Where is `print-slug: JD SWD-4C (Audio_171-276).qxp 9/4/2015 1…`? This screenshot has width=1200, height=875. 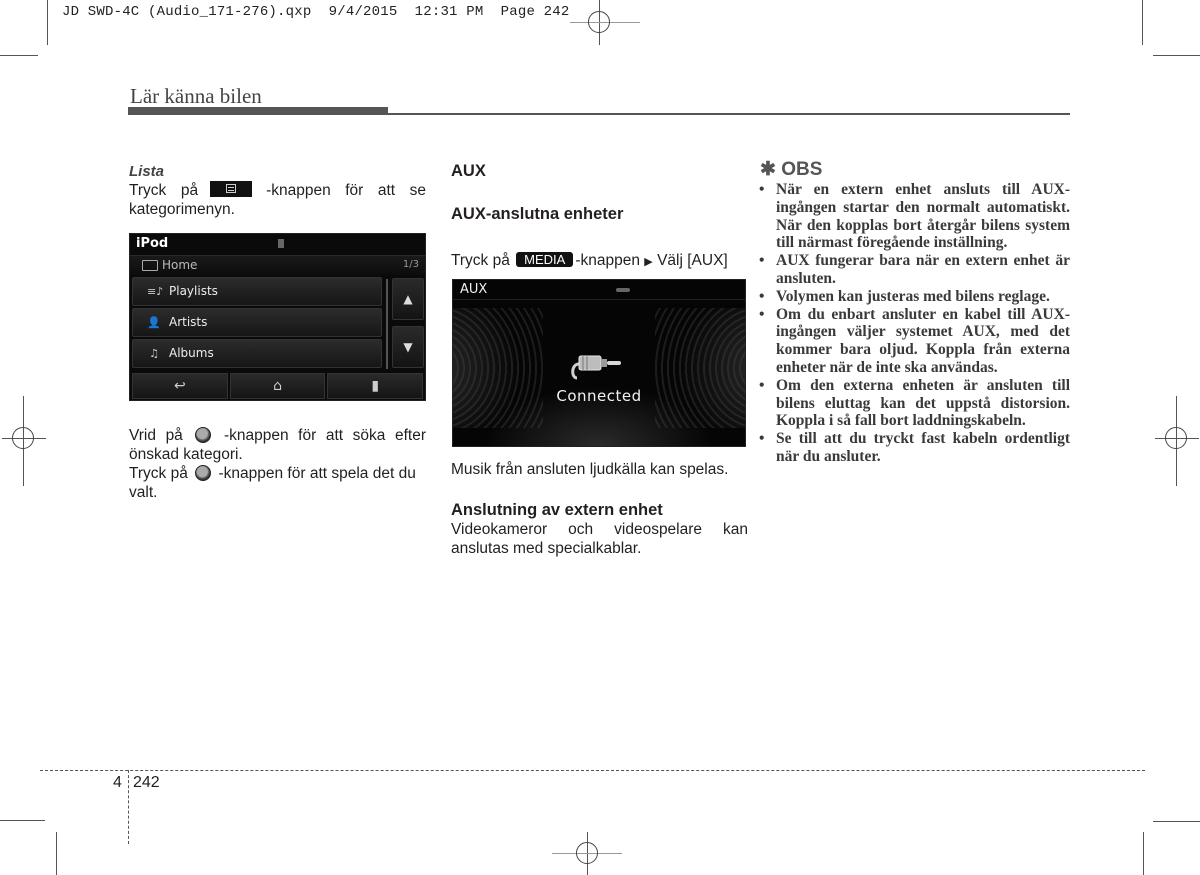 print-slug: JD SWD-4C (Audio_171-276).qxp 9/4/2015 1… is located at coordinates (316, 12).